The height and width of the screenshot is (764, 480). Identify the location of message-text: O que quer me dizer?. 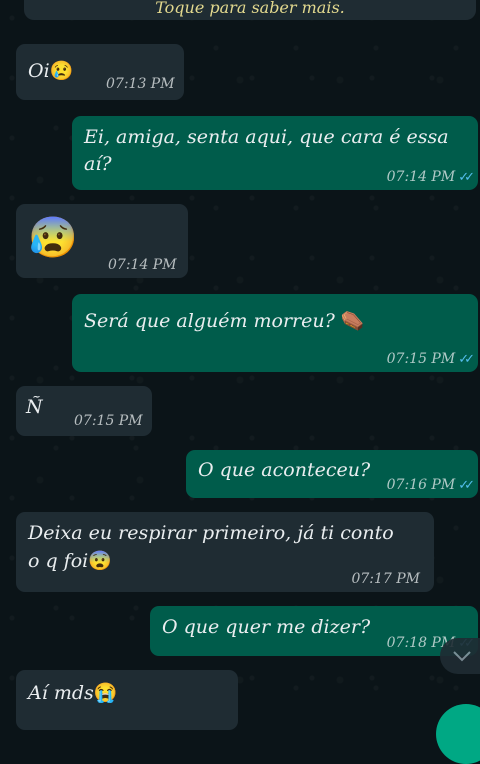
(266, 627).